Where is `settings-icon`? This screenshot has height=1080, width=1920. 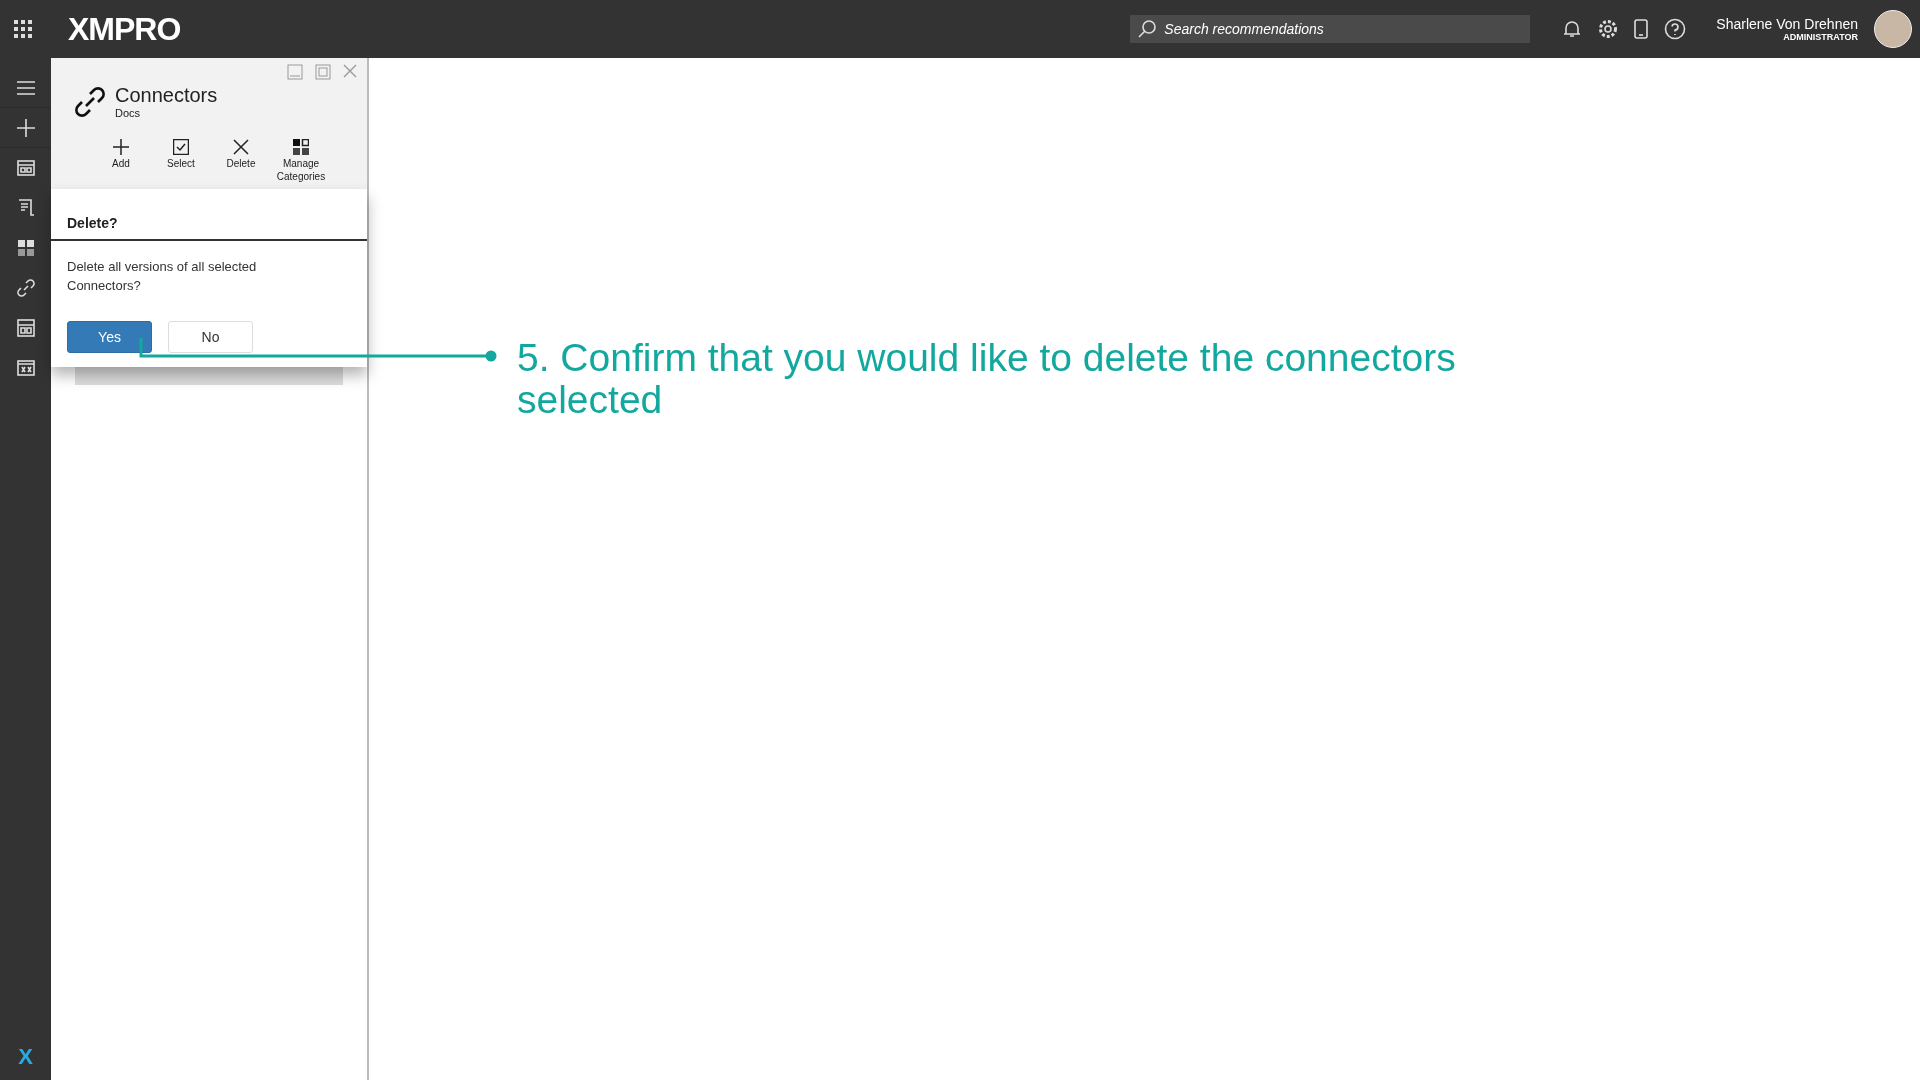 settings-icon is located at coordinates (1608, 29).